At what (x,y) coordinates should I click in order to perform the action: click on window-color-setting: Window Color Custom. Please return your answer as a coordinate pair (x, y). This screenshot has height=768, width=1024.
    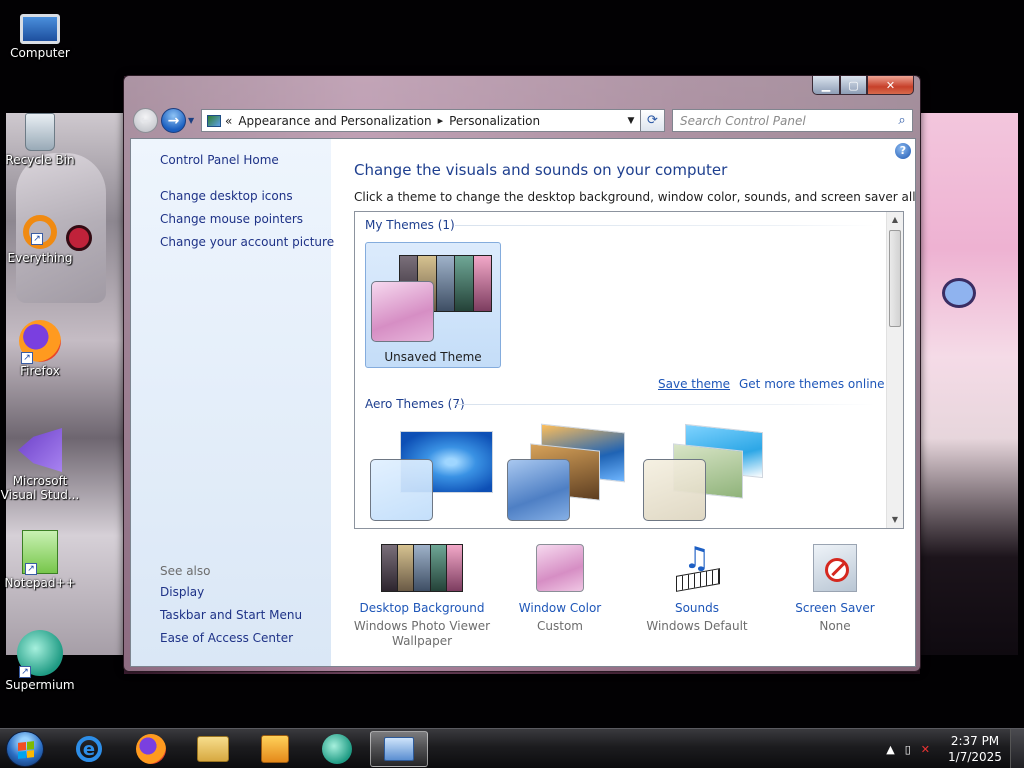
    Looking at the image, I should click on (560, 589).